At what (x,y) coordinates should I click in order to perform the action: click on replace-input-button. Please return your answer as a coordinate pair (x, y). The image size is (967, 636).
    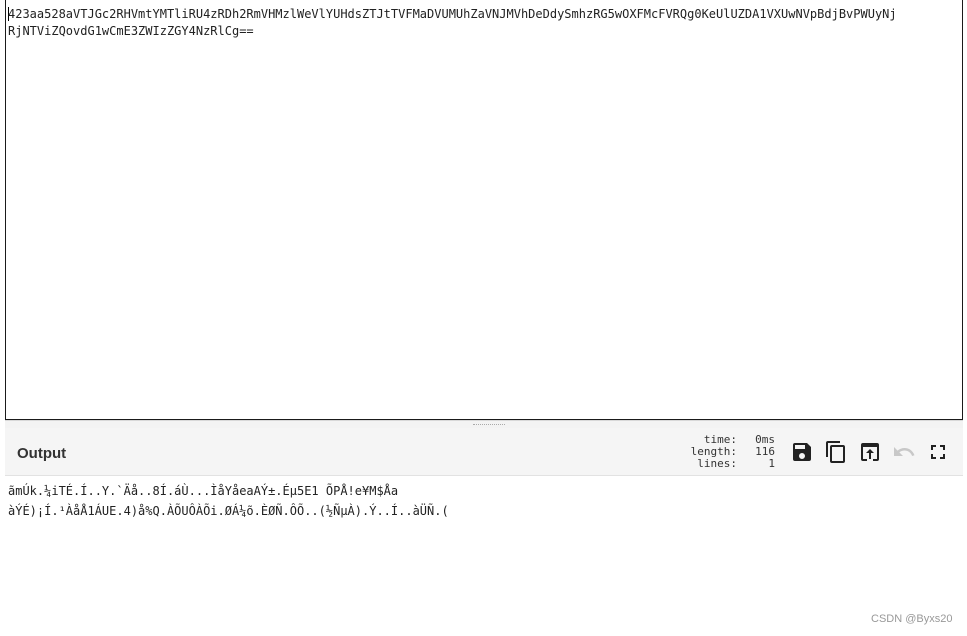
    Looking at the image, I should click on (870, 452).